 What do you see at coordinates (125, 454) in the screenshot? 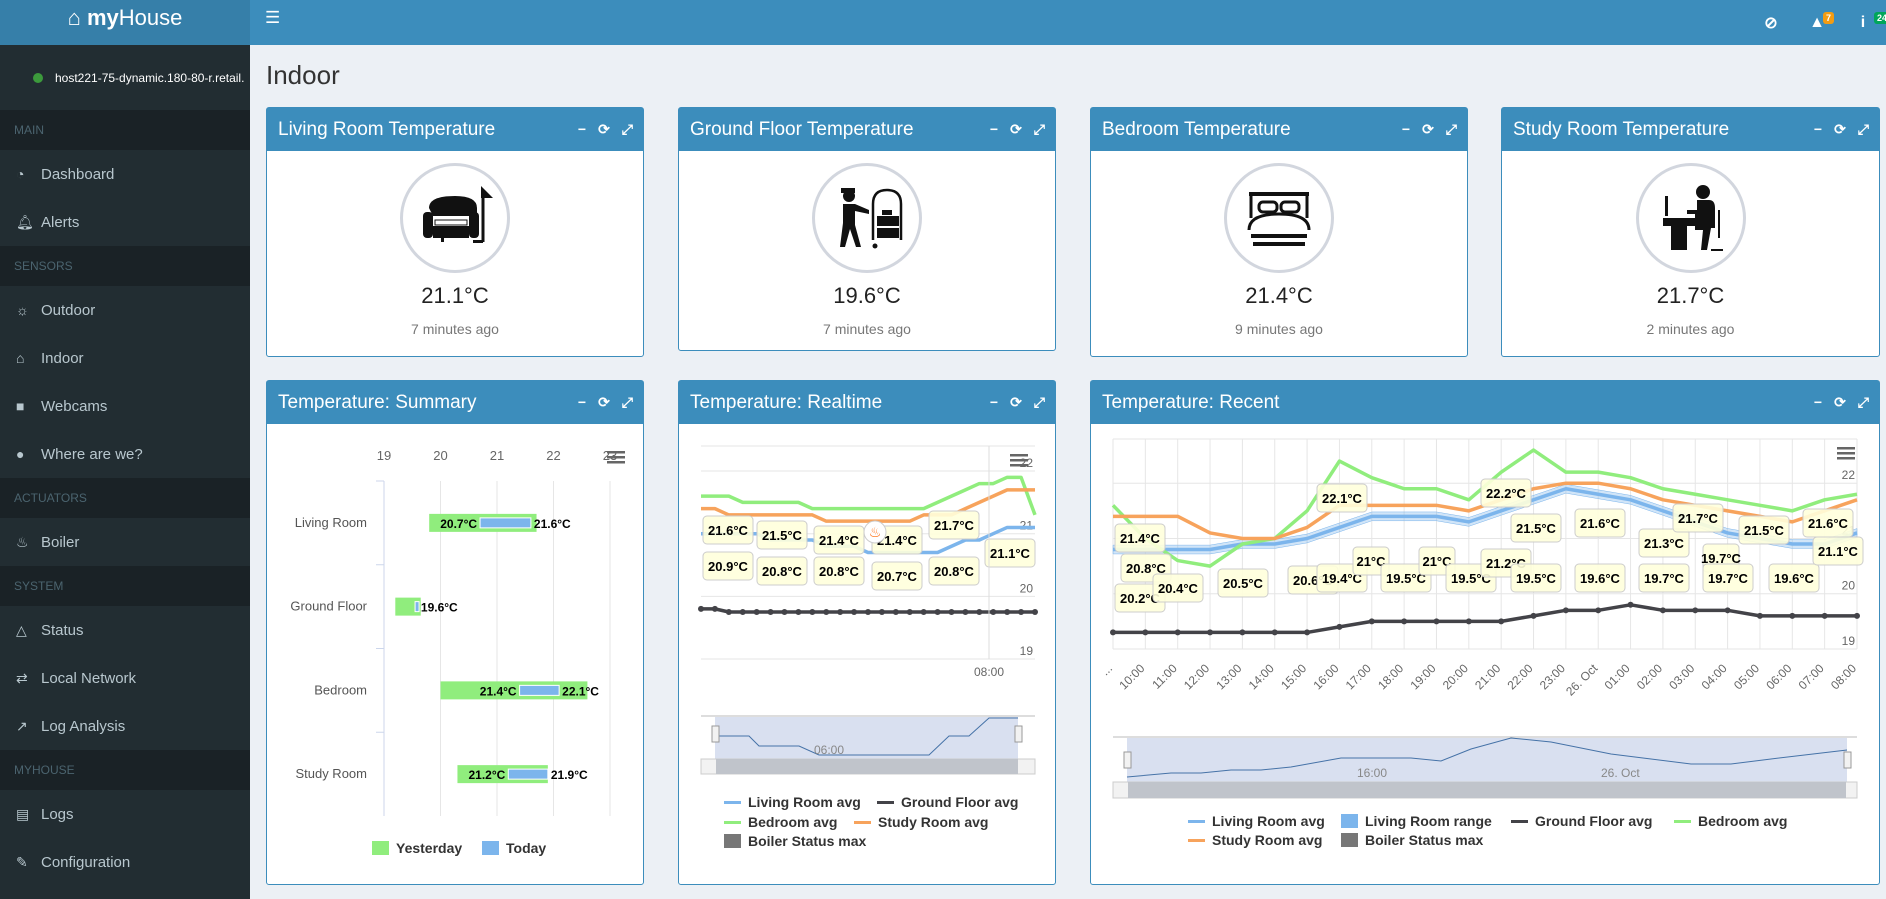
I see `sidebar-item-where-are-we: ● Where are we?` at bounding box center [125, 454].